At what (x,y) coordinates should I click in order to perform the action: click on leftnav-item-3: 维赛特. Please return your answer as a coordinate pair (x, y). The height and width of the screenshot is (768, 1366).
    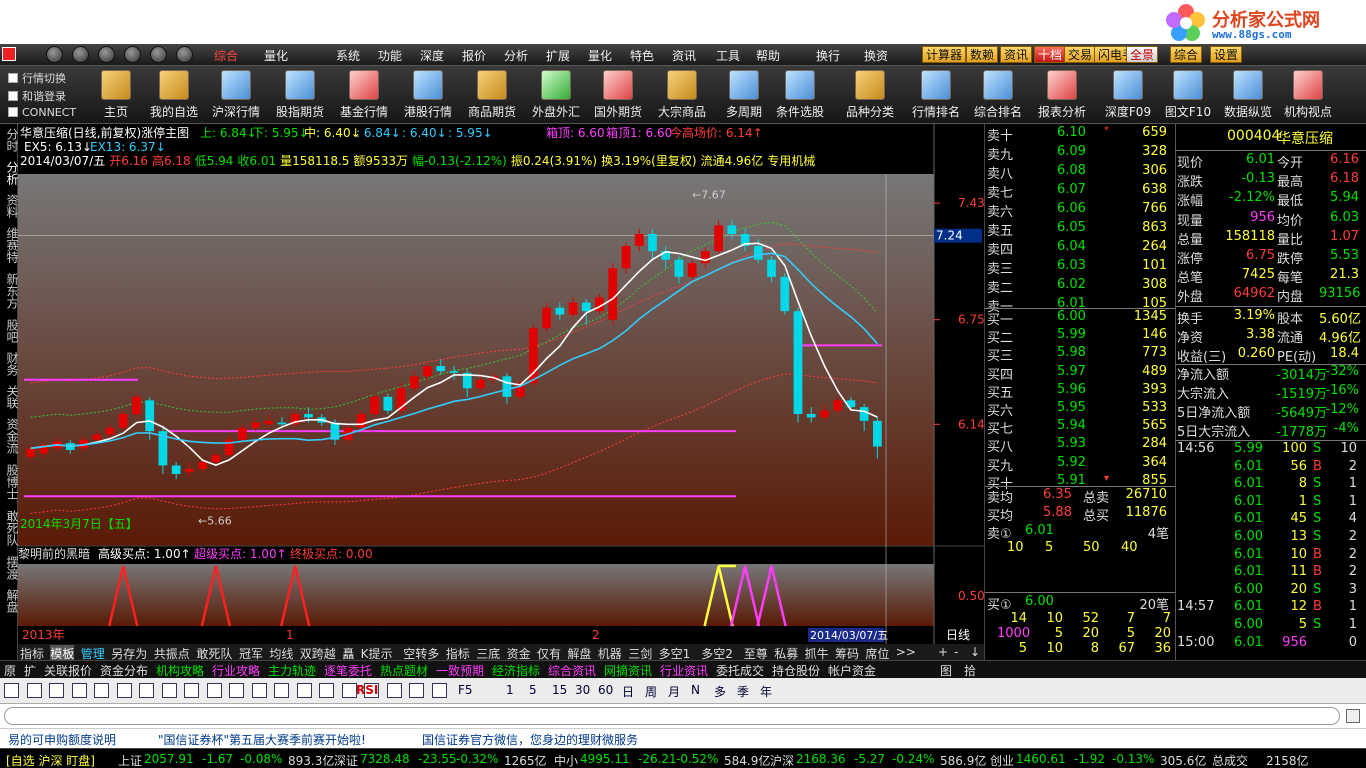
    Looking at the image, I should click on (9, 245).